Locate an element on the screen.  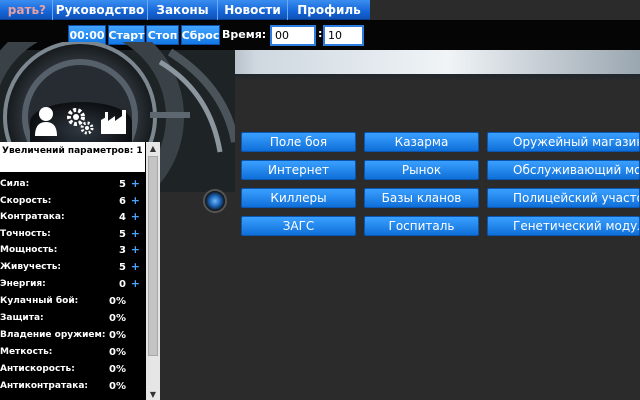
skill-name: Антиконтратака: is located at coordinates (44, 386).